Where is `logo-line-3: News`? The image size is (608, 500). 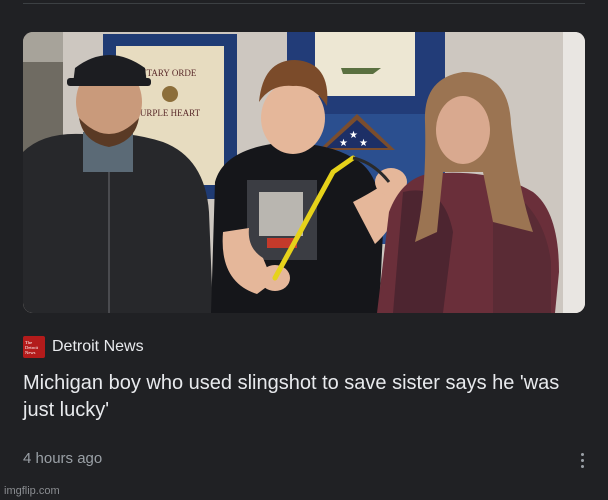
logo-line-3: News is located at coordinates (30, 352).